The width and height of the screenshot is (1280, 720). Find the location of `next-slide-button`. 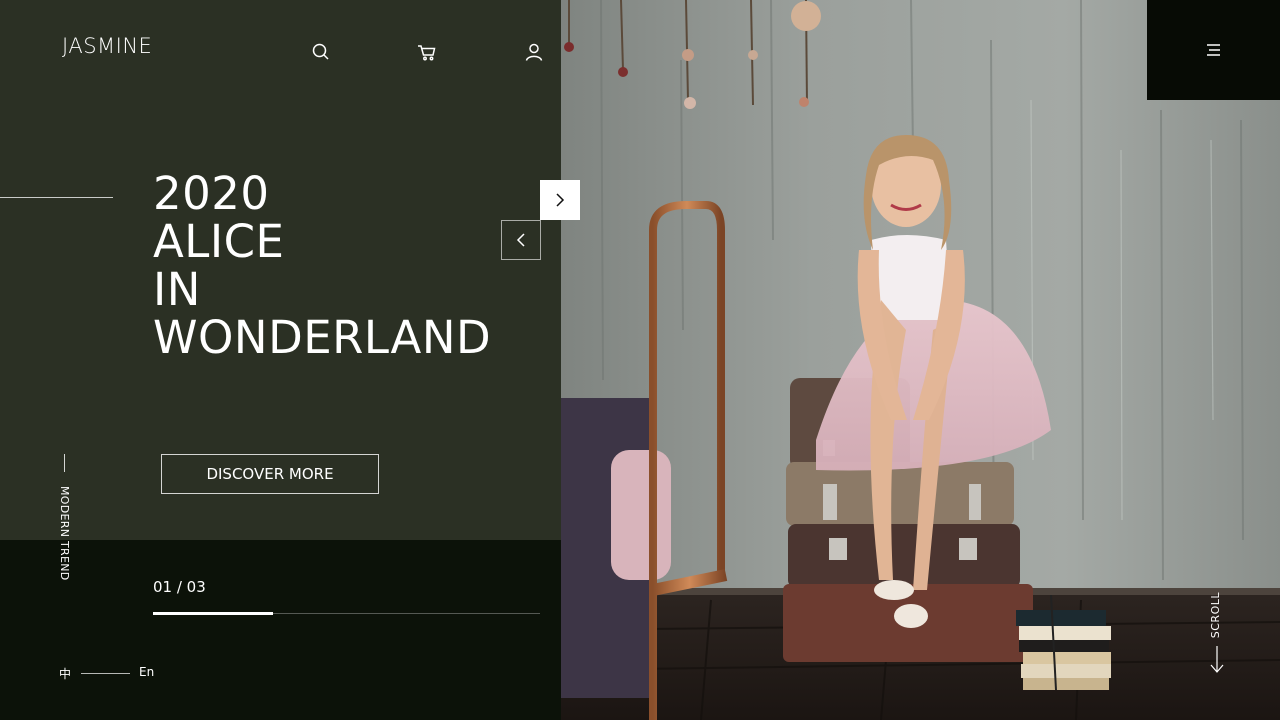

next-slide-button is located at coordinates (560, 200).